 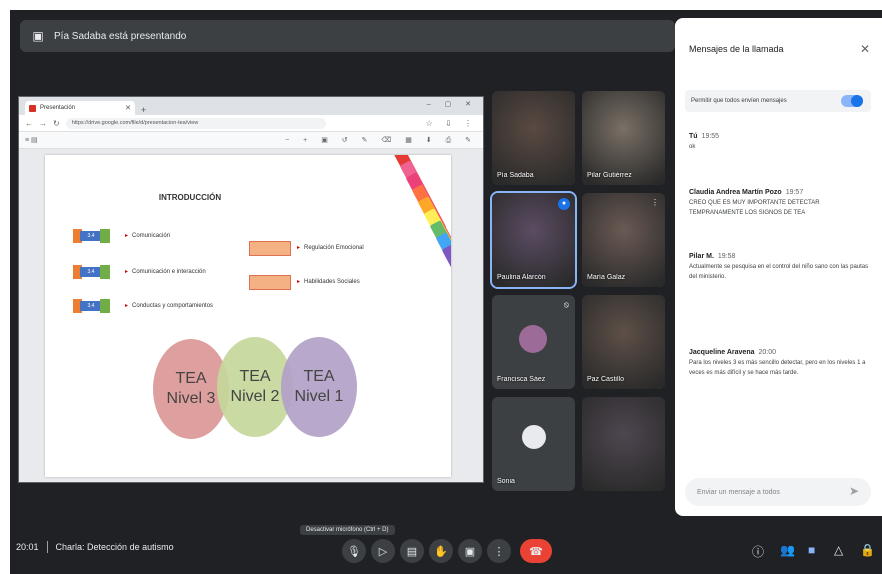 I want to click on speaking-icon: ●, so click(x=564, y=204).